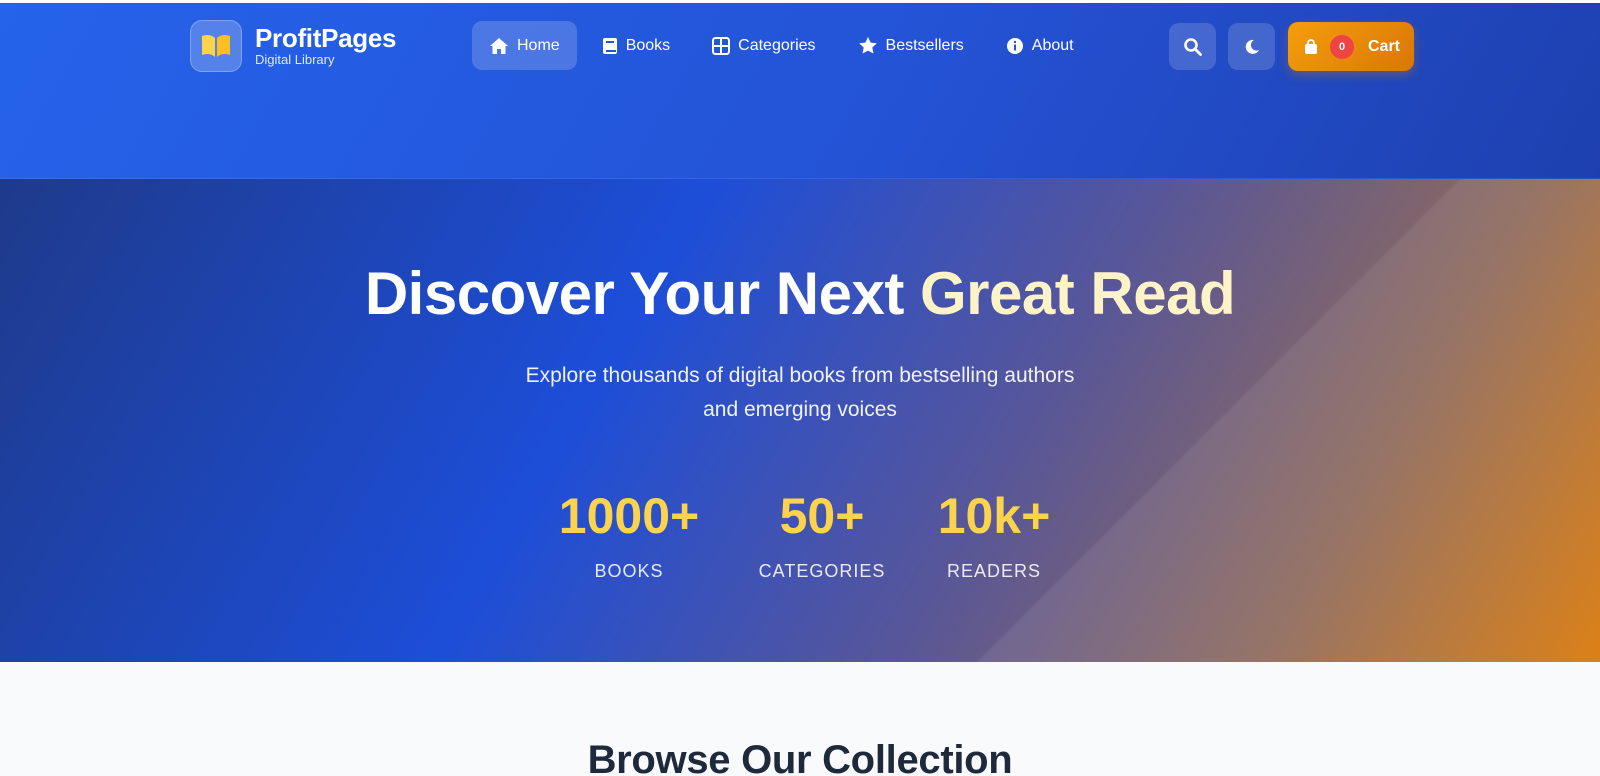 The width and height of the screenshot is (1600, 776). I want to click on search-icon, so click(1192, 46).